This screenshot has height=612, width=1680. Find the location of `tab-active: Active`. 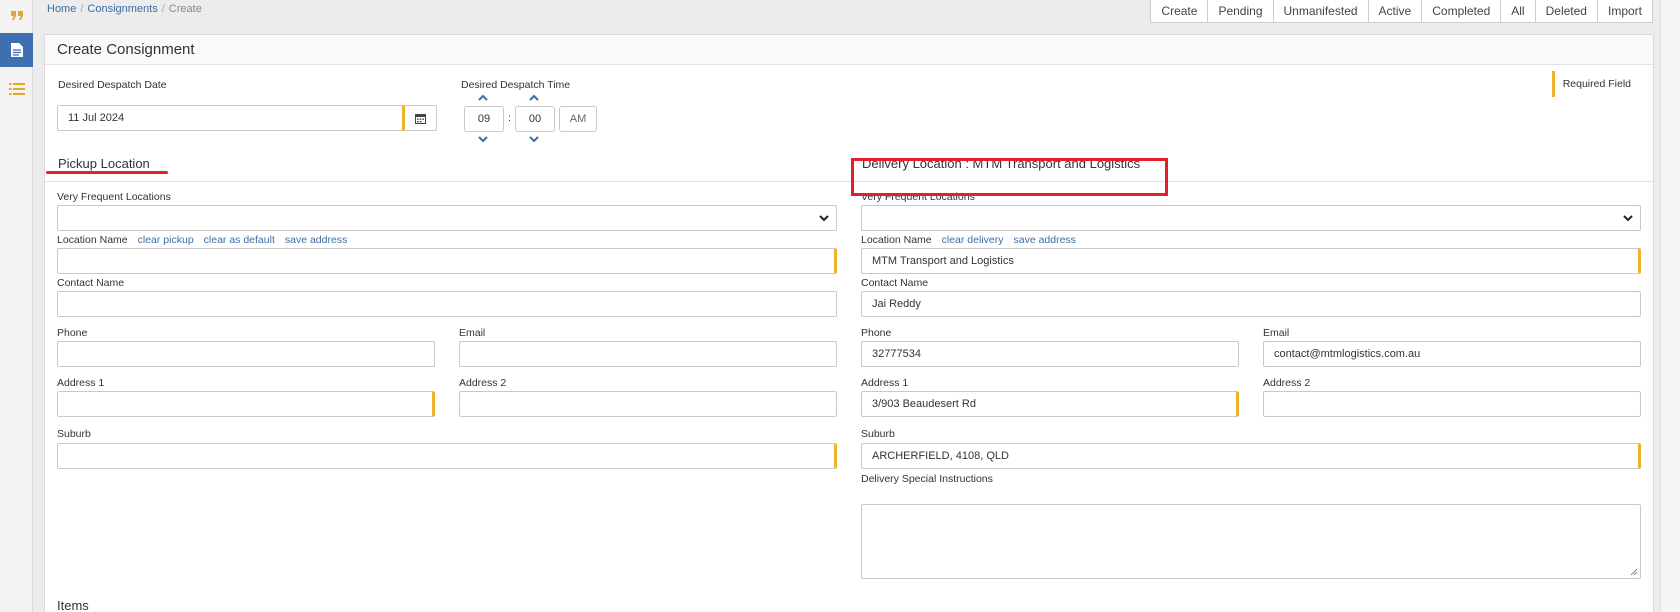

tab-active: Active is located at coordinates (1394, 11).